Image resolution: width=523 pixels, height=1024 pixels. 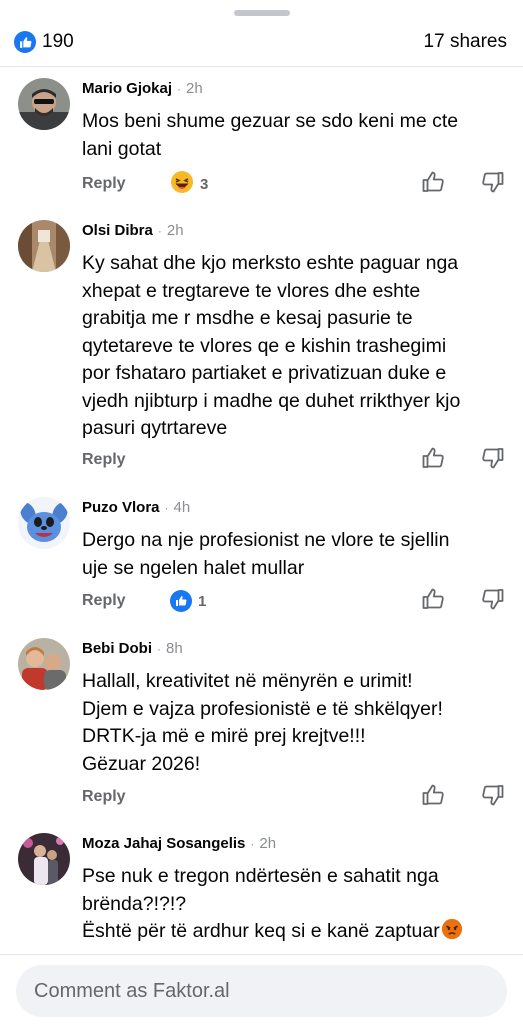 I want to click on comment-author: Puzo Vlora, so click(x=121, y=507).